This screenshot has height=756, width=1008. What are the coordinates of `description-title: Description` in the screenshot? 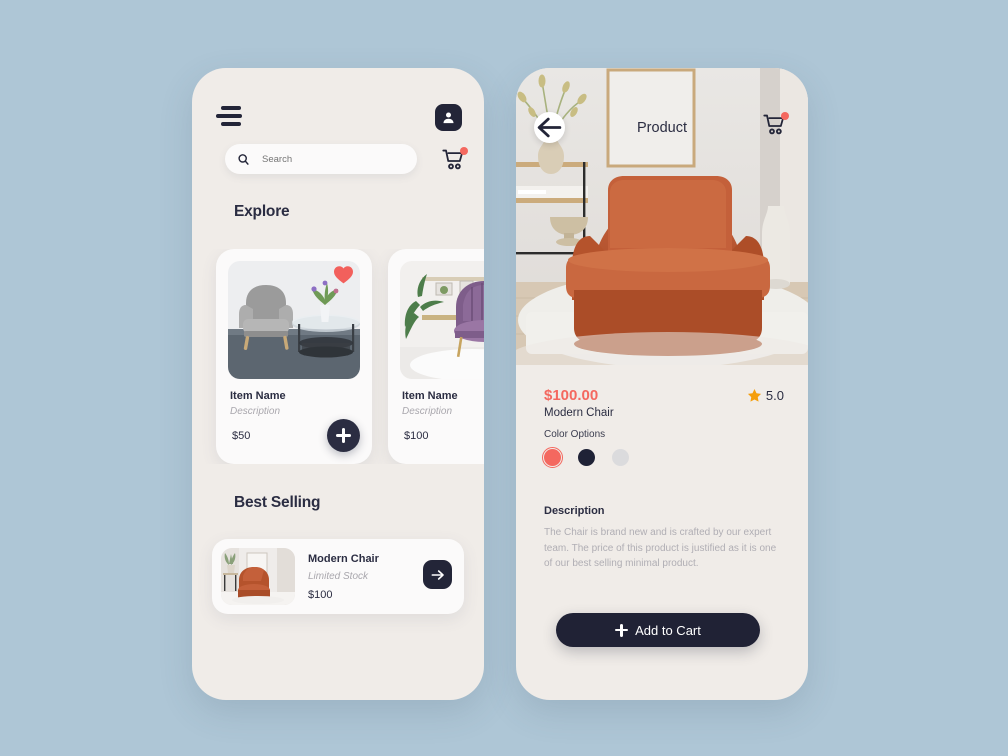 It's located at (574, 511).